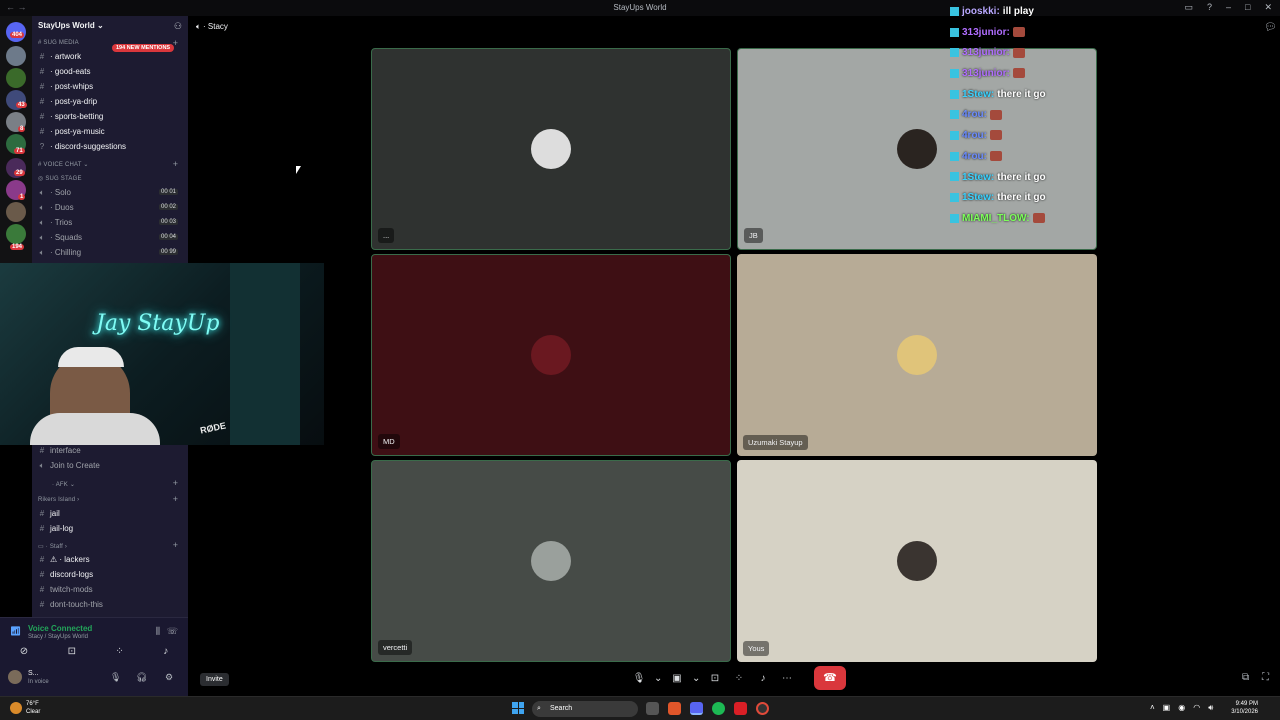 This screenshot has width=1280, height=720. What do you see at coordinates (65, 576) in the screenshot?
I see `channel-discord-logs: # discord-logs` at bounding box center [65, 576].